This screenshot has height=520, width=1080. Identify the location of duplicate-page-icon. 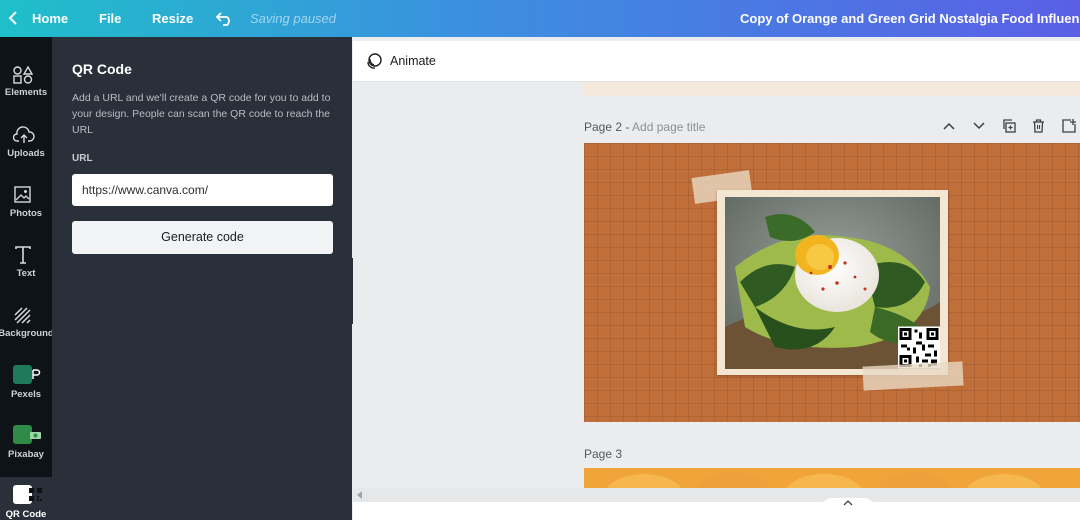
(1009, 126).